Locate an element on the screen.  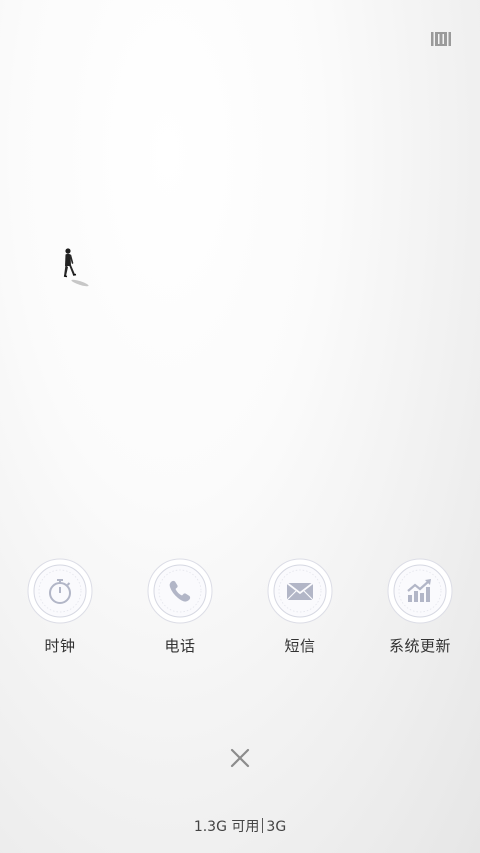
wallpaper-walking-figure is located at coordinates (76, 268).